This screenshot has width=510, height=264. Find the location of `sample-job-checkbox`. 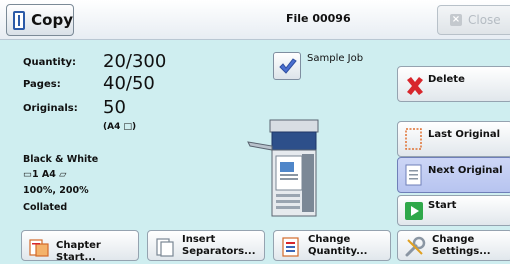

sample-job-checkbox is located at coordinates (287, 66).